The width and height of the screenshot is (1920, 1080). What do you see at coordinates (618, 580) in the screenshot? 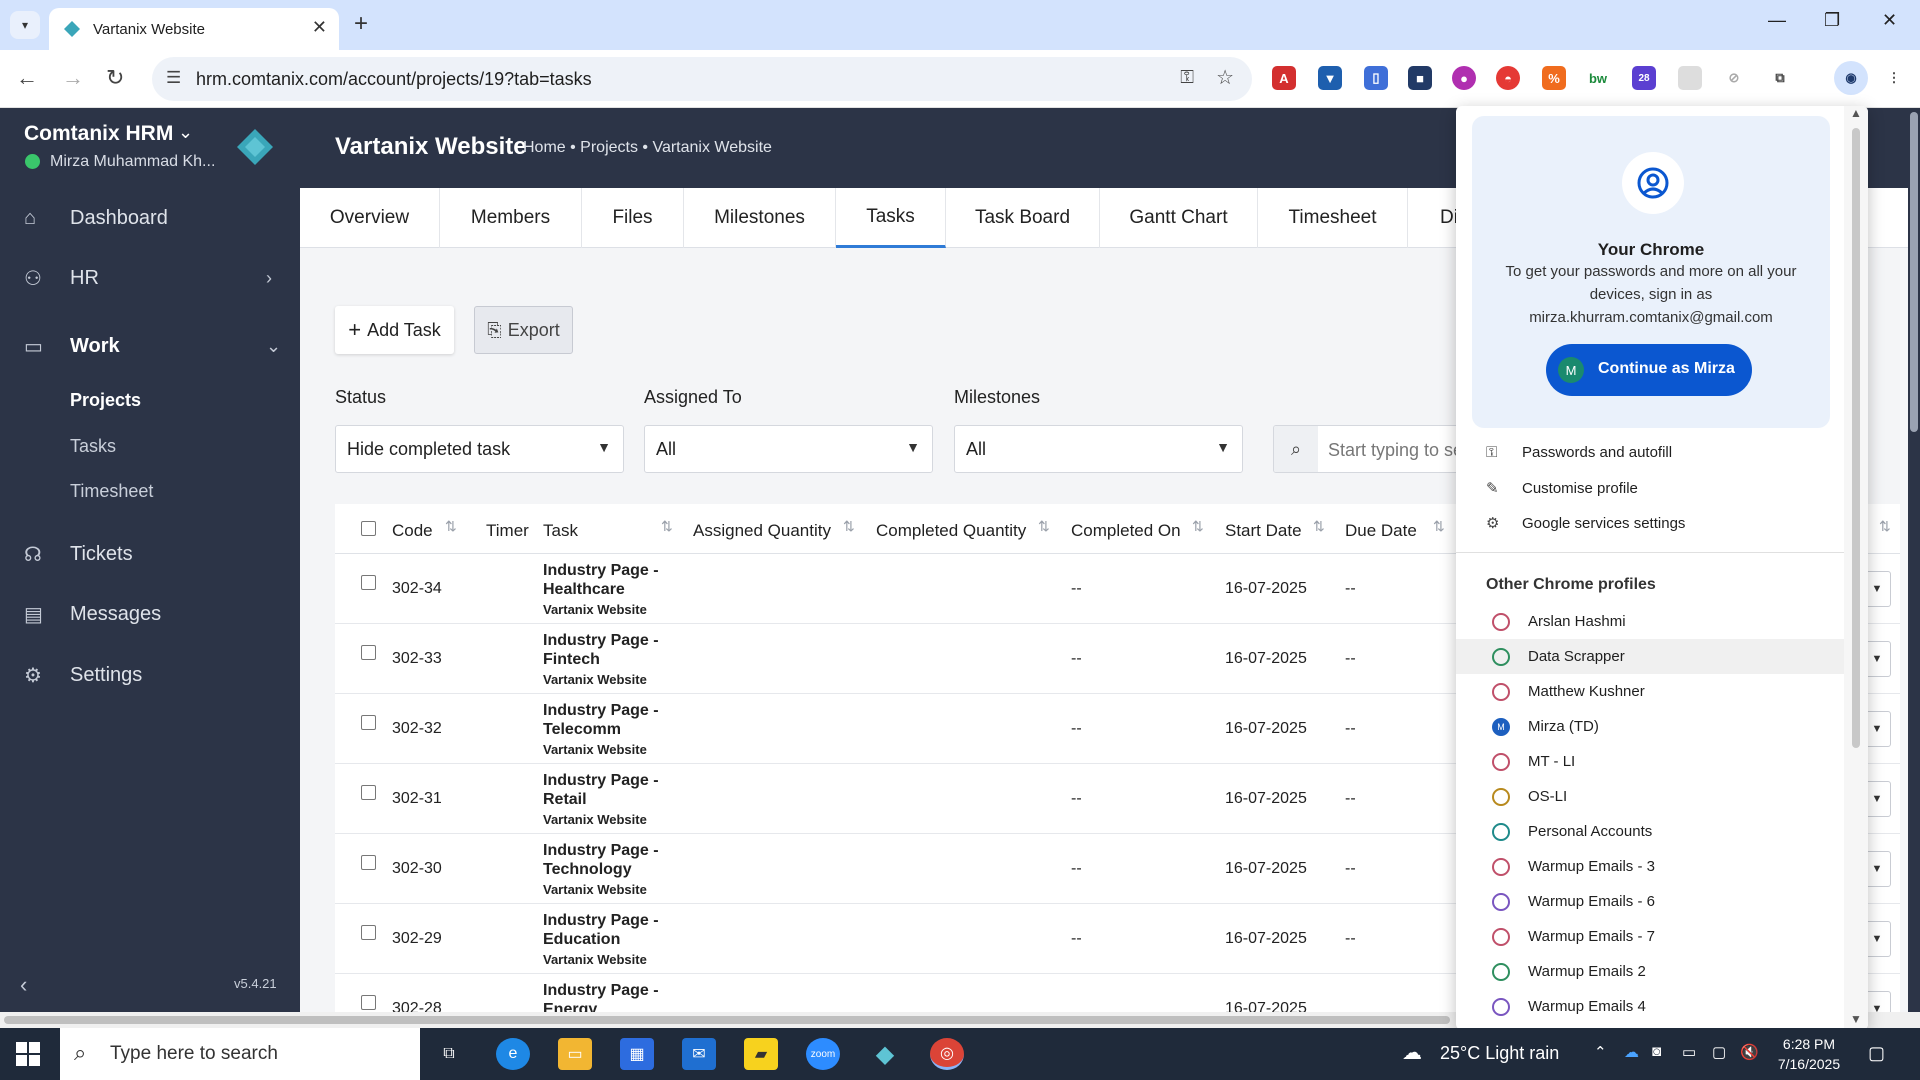
I see `task-name: Industry Page - Healthcare` at bounding box center [618, 580].